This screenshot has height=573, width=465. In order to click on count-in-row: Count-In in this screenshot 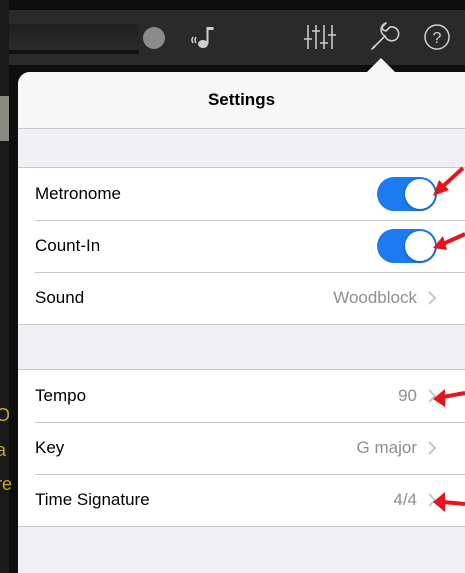, I will do `click(241, 246)`.